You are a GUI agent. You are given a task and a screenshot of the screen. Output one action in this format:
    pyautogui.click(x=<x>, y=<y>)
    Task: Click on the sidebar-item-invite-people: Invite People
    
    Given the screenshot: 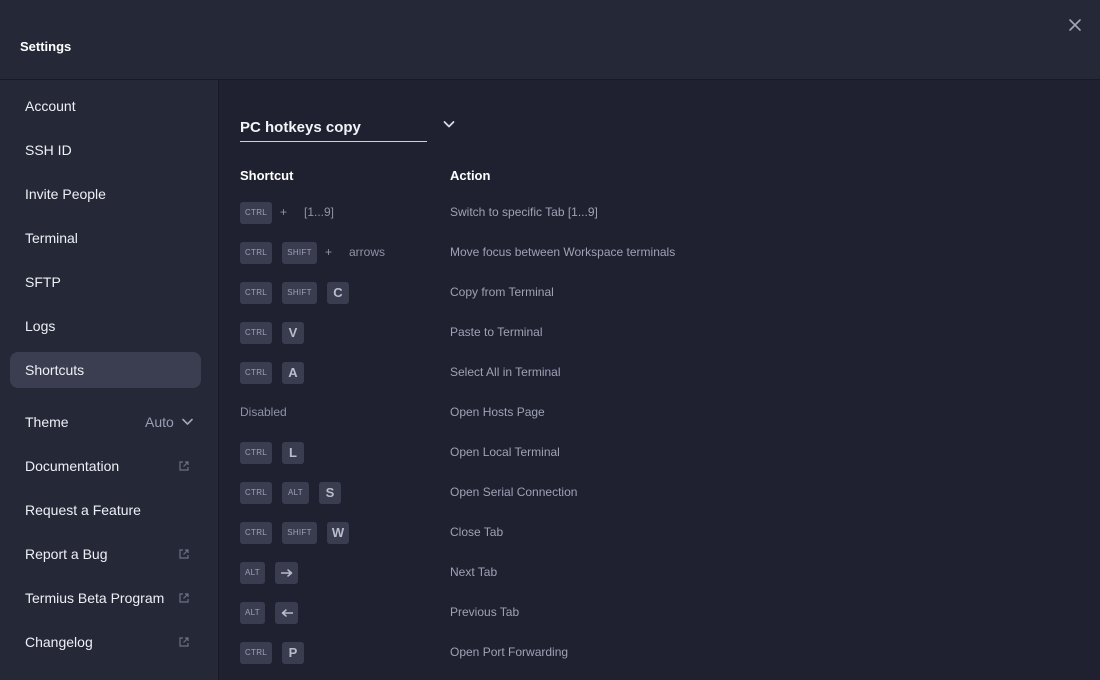 What is the action you would take?
    pyautogui.click(x=105, y=194)
    